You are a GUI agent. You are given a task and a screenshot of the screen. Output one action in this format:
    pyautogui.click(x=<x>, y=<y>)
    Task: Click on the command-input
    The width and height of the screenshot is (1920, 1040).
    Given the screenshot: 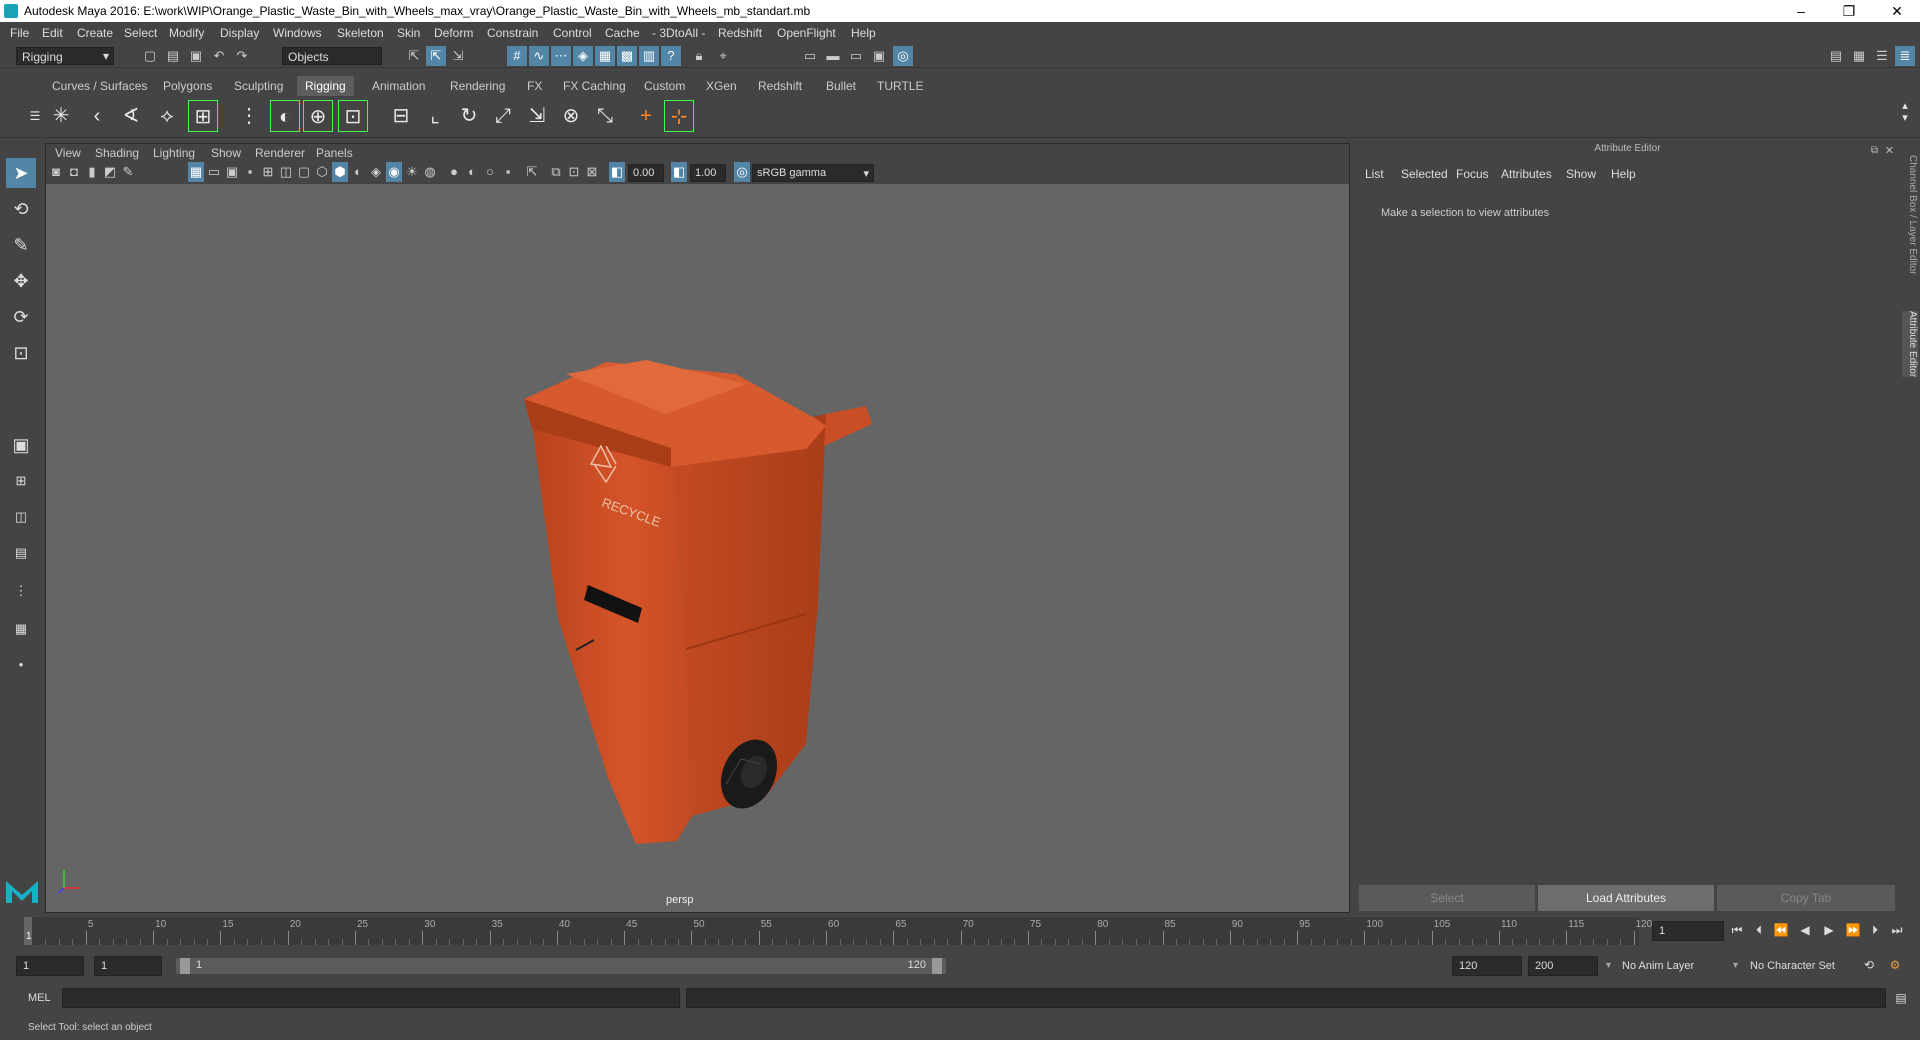 What is the action you would take?
    pyautogui.click(x=371, y=998)
    